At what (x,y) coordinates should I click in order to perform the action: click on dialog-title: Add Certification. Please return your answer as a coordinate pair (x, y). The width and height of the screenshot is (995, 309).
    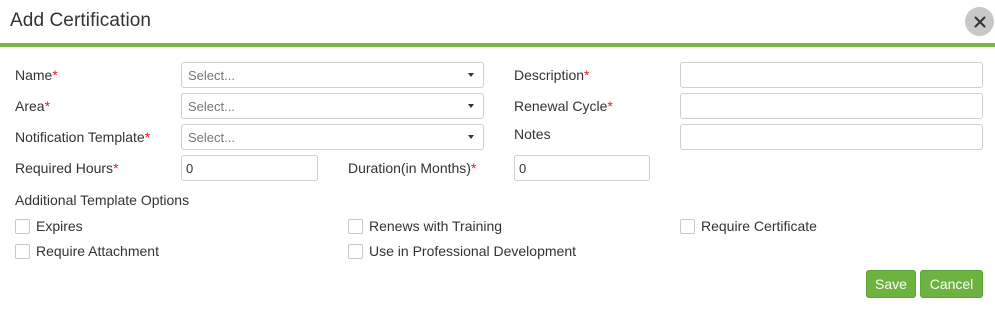
    Looking at the image, I should click on (81, 20).